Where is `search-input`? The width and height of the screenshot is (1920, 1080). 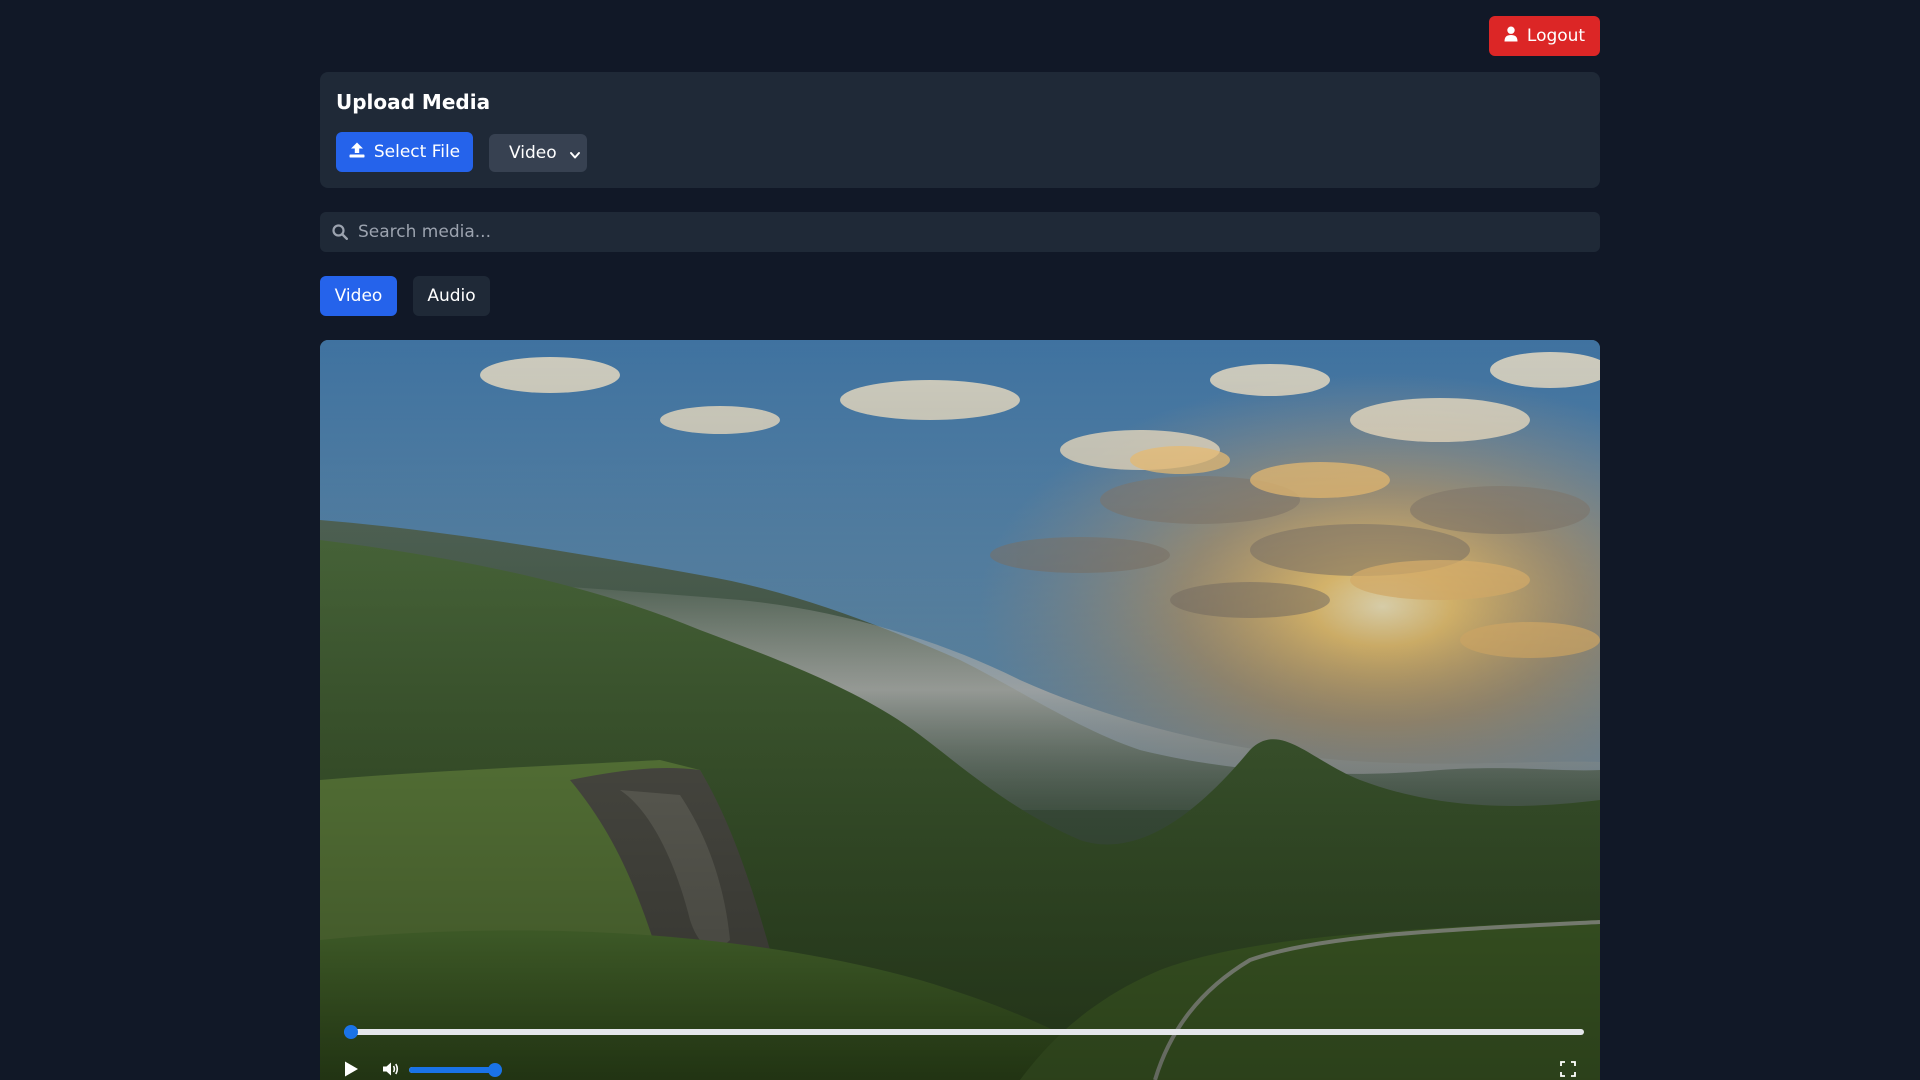 search-input is located at coordinates (973, 232).